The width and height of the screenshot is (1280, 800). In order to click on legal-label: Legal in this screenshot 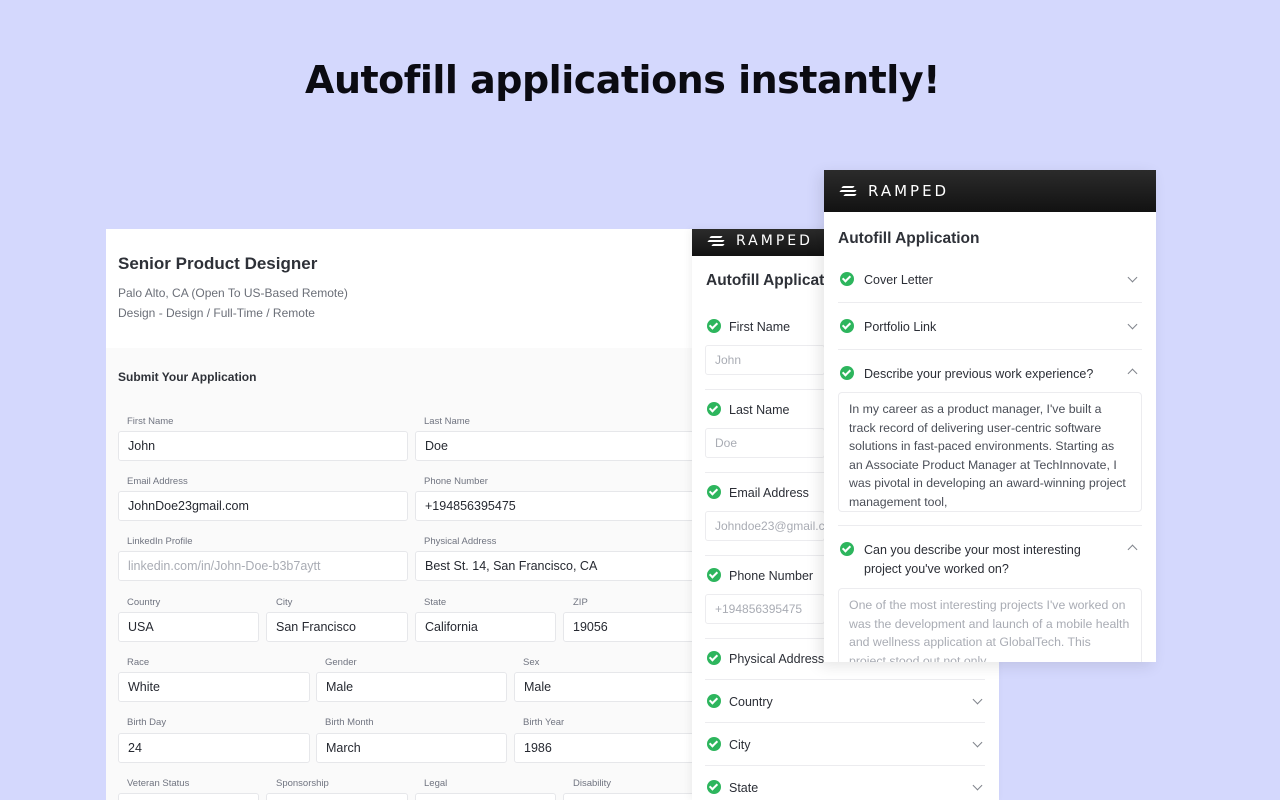, I will do `click(436, 783)`.